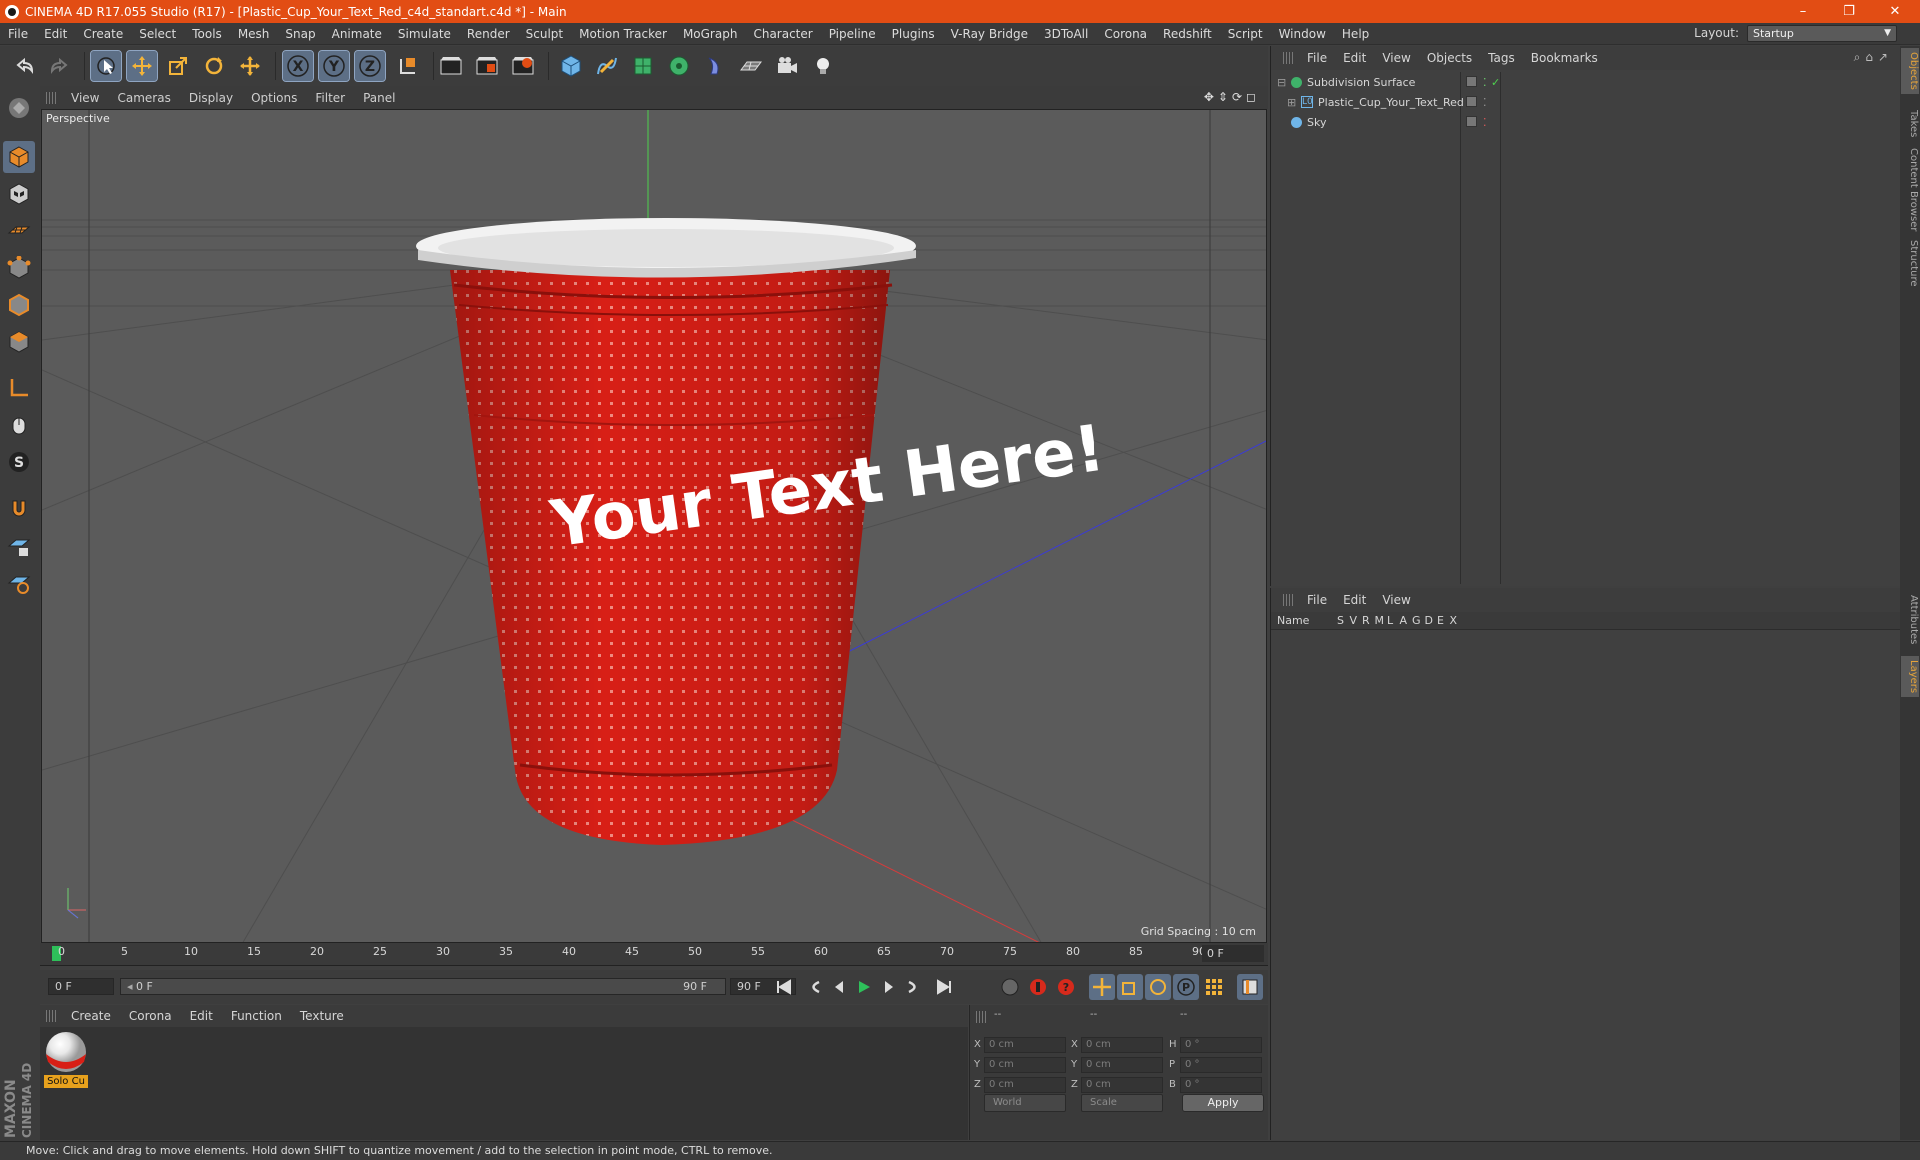  I want to click on next-frame-icon, so click(889, 987).